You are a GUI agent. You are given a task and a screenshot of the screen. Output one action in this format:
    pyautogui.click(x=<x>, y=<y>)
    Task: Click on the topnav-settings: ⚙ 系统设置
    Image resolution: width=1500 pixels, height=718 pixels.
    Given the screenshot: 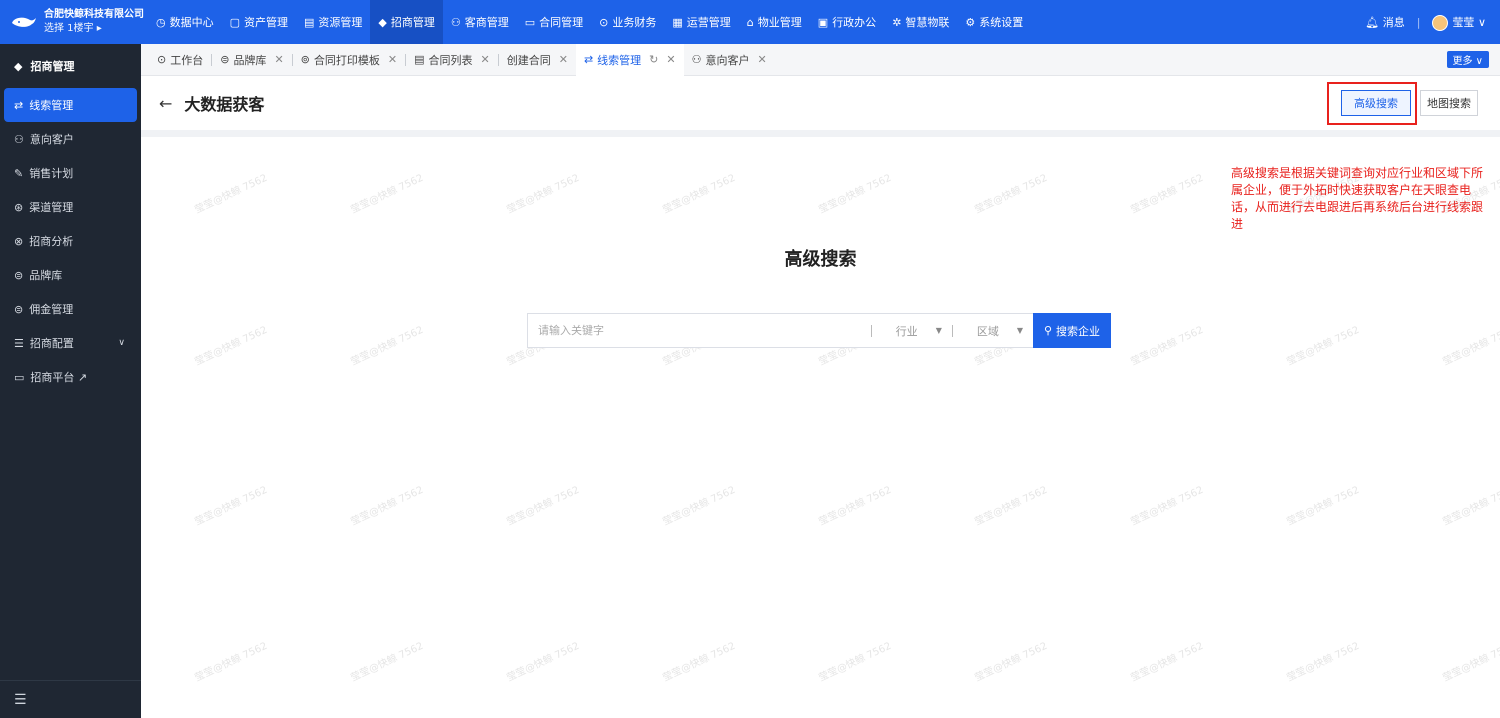 What is the action you would take?
    pyautogui.click(x=994, y=22)
    